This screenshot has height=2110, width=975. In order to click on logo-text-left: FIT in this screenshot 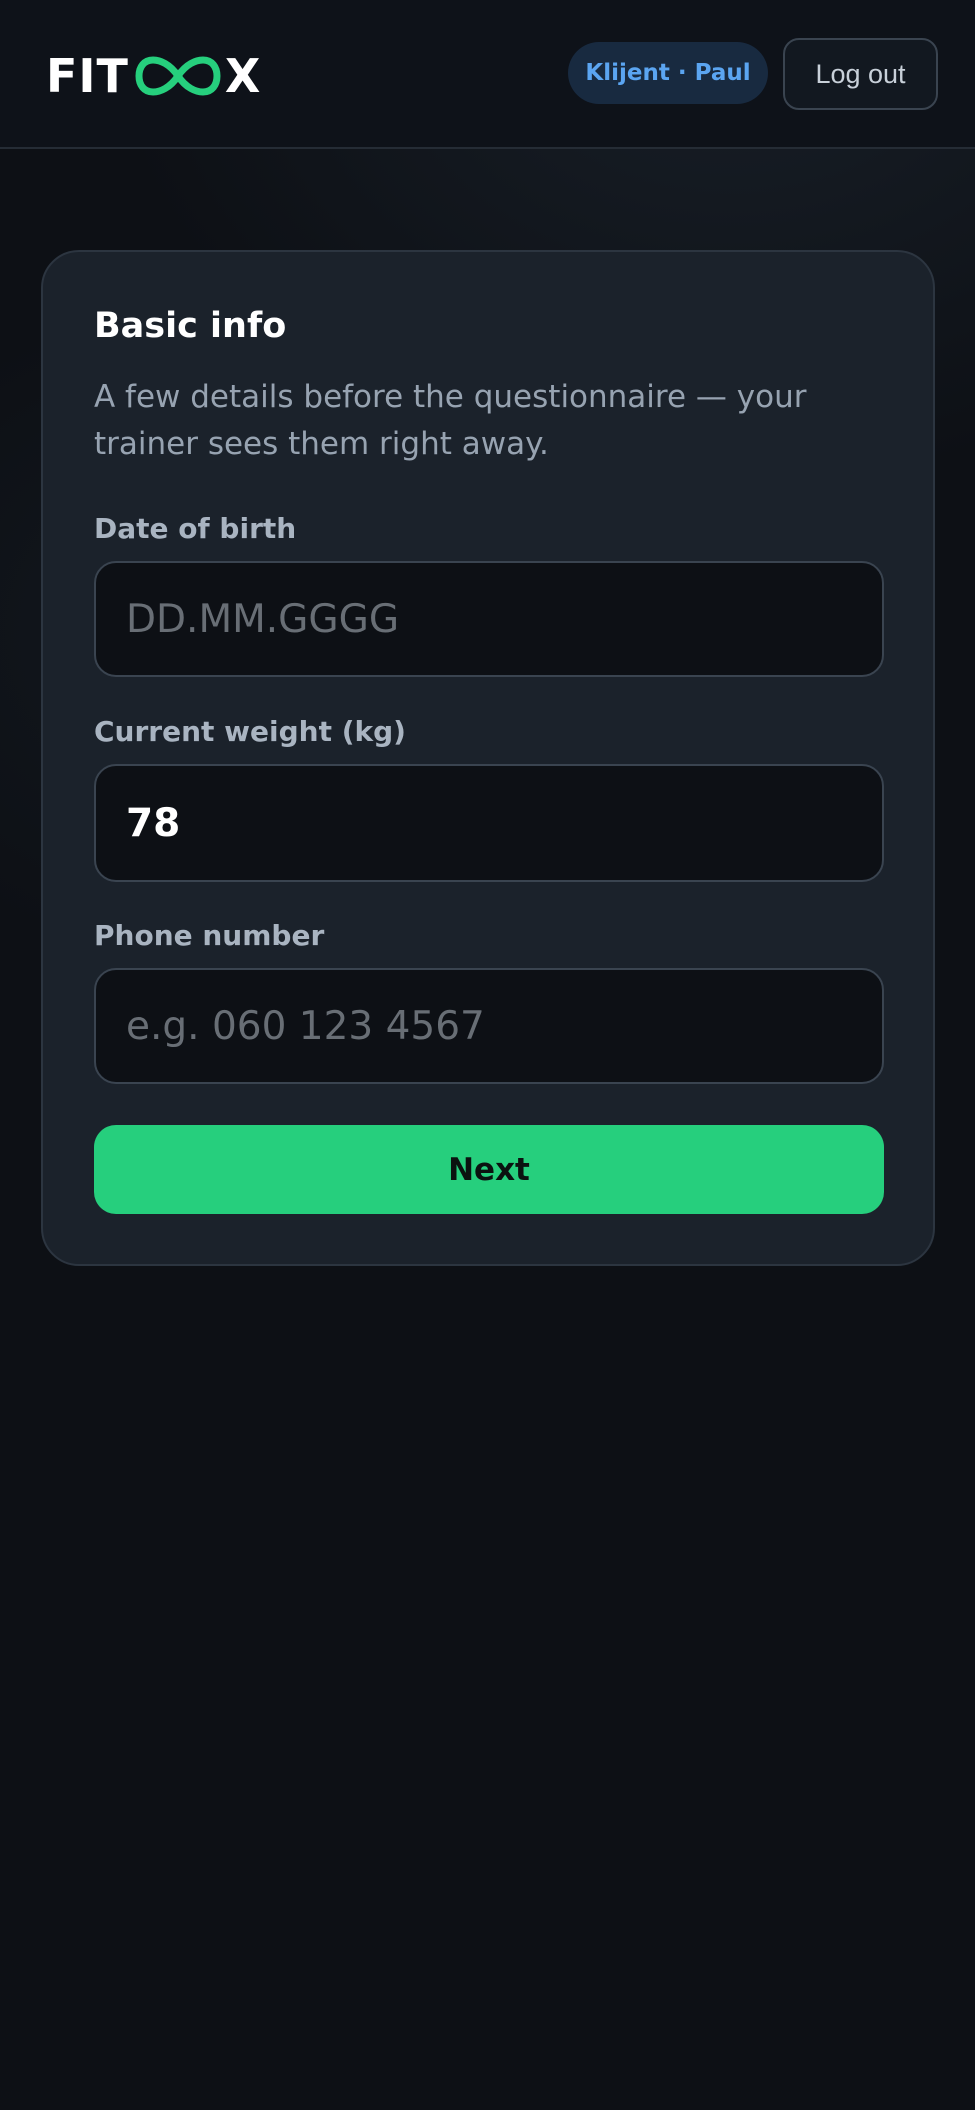, I will do `click(87, 76)`.